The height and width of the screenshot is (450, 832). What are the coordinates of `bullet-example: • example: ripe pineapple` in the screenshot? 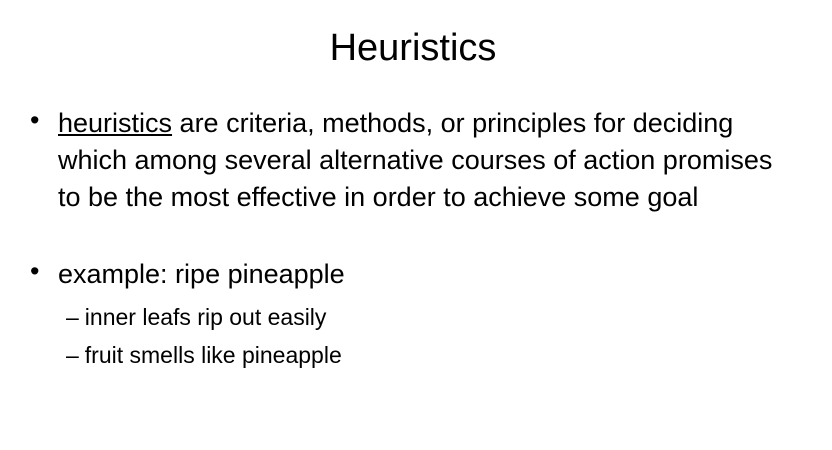 It's located at (415, 274).